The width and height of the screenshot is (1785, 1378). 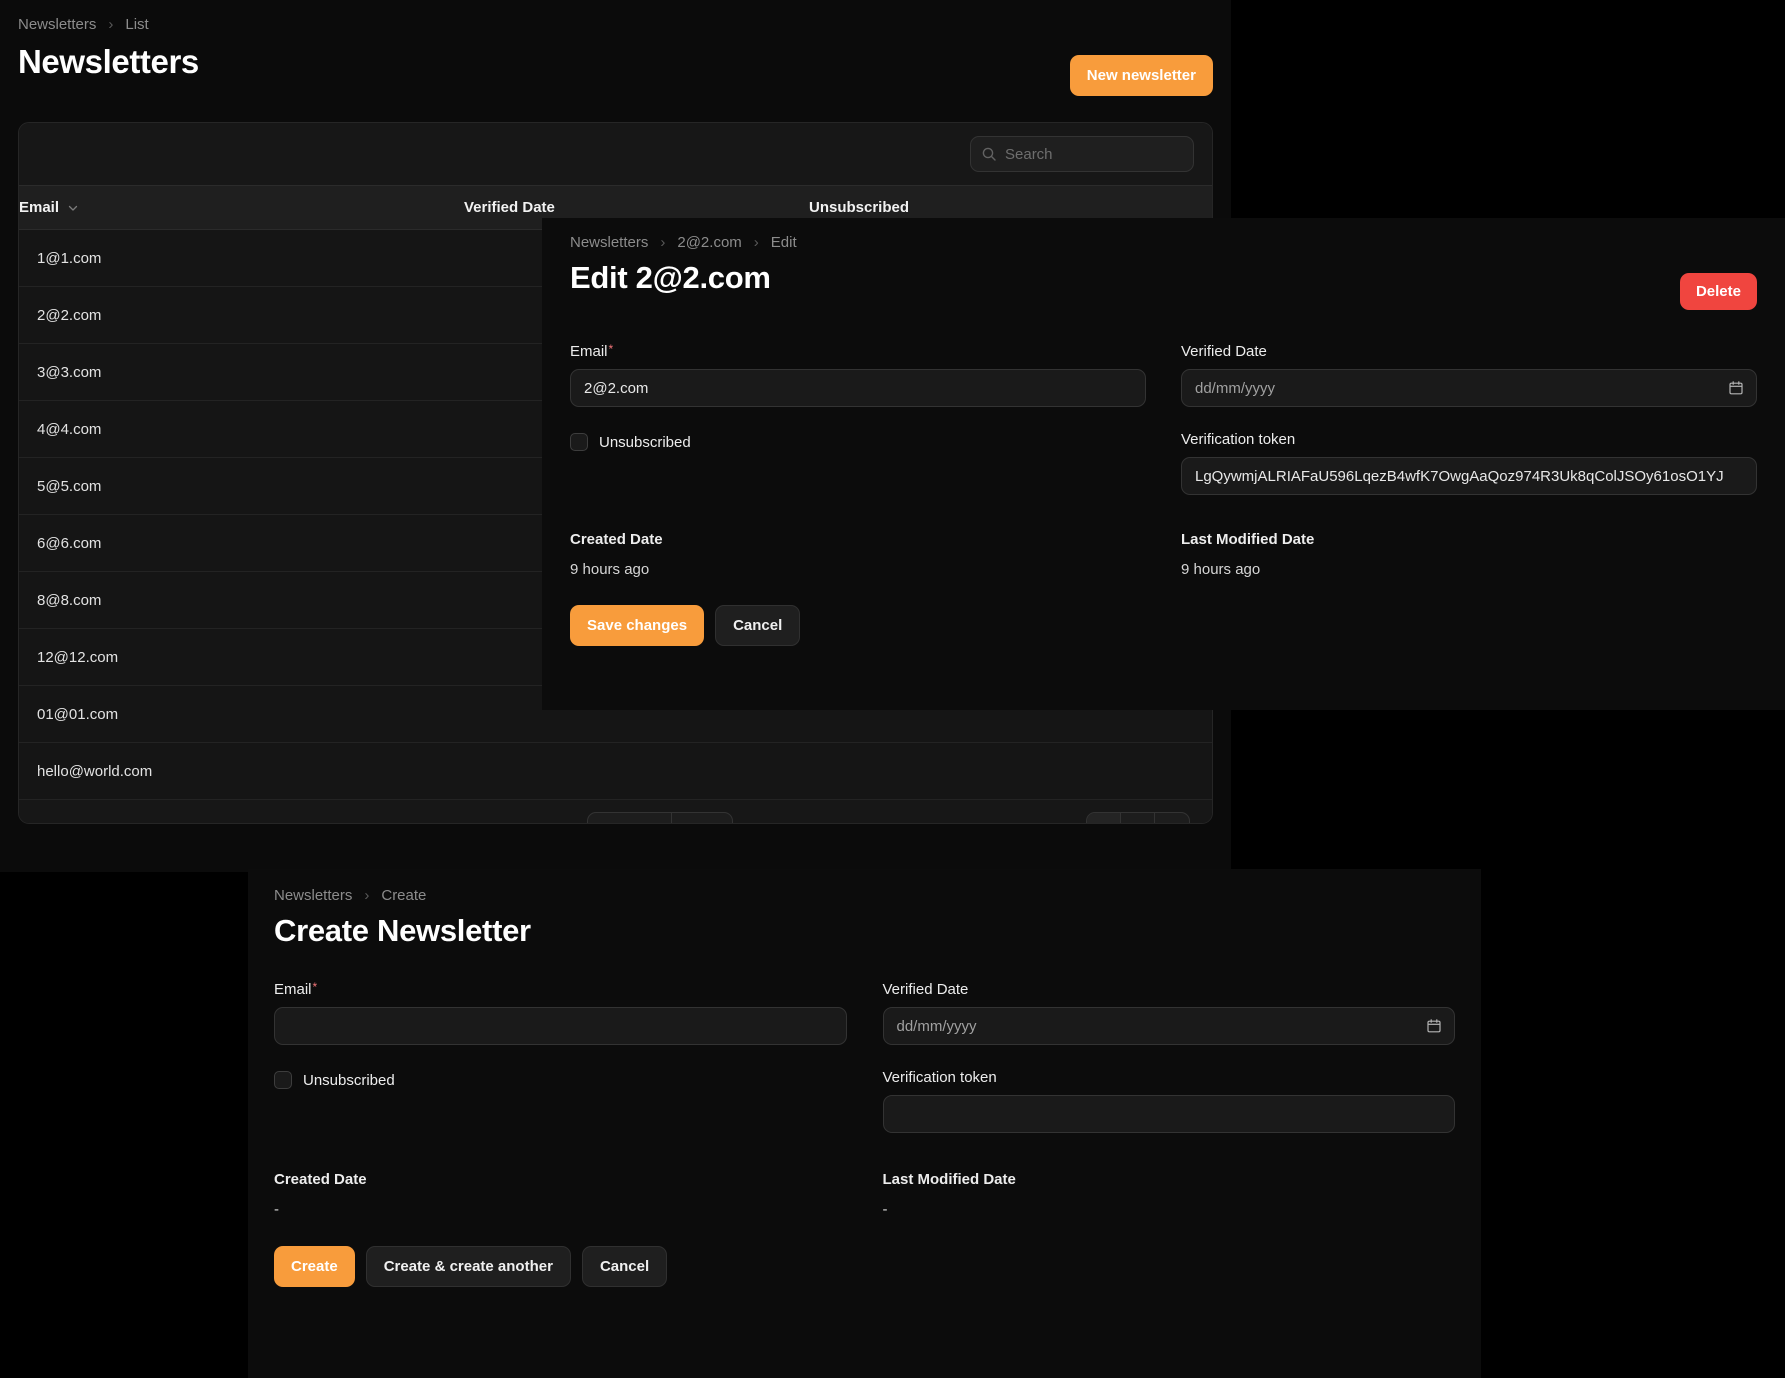 What do you see at coordinates (241, 315) in the screenshot?
I see `cell-email: 2@2.com` at bounding box center [241, 315].